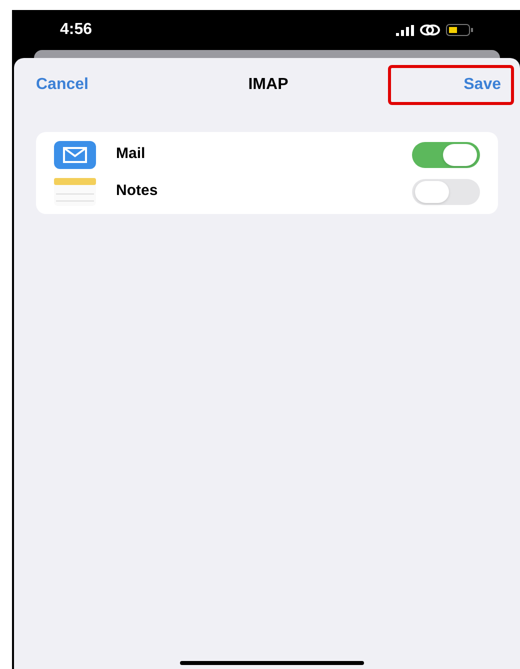 The image size is (520, 669). What do you see at coordinates (430, 30) in the screenshot?
I see `link-icon` at bounding box center [430, 30].